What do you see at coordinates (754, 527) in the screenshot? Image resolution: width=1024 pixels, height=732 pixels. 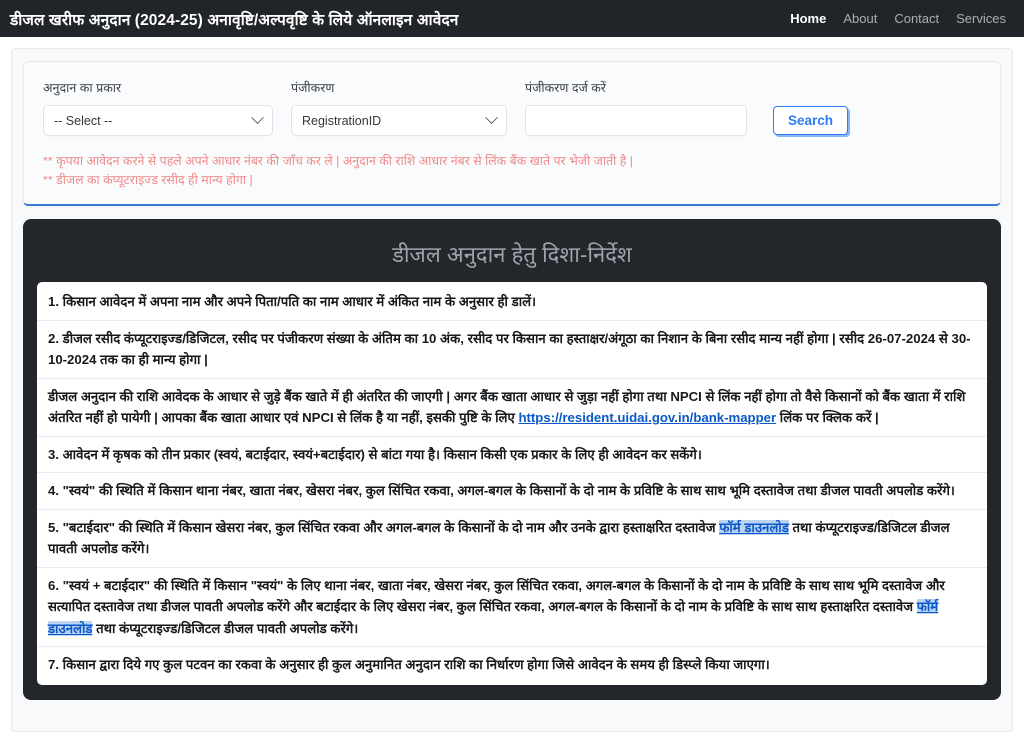 I see `form-download-link: फॉर्म डाउनलोड` at bounding box center [754, 527].